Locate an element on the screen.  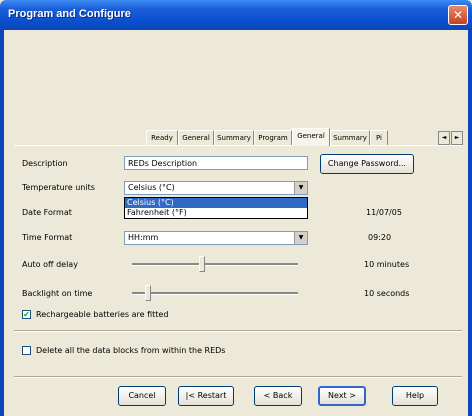
tab-panel-edge is located at coordinates (238, 145).